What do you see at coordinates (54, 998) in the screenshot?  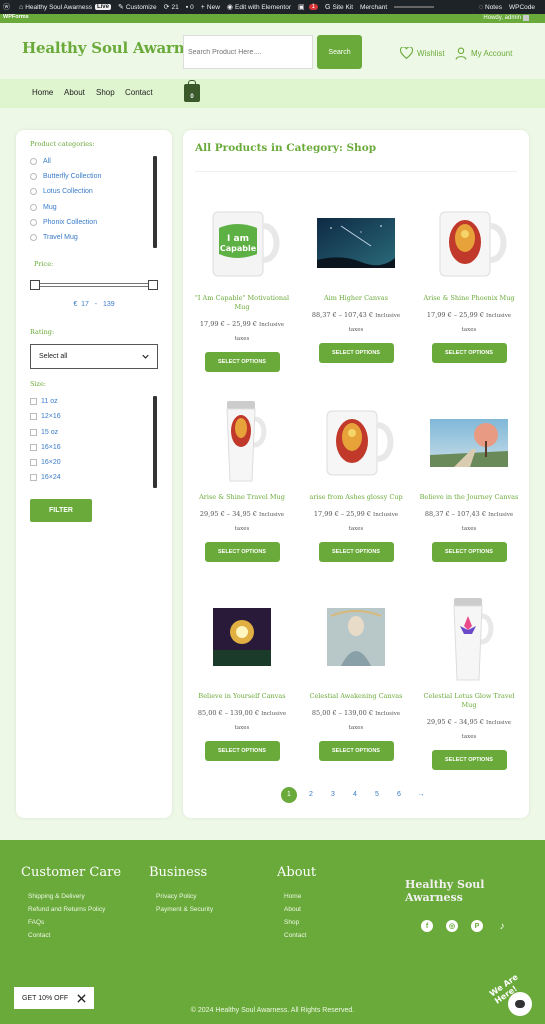 I see `discount-promo: GET 10% OFF` at bounding box center [54, 998].